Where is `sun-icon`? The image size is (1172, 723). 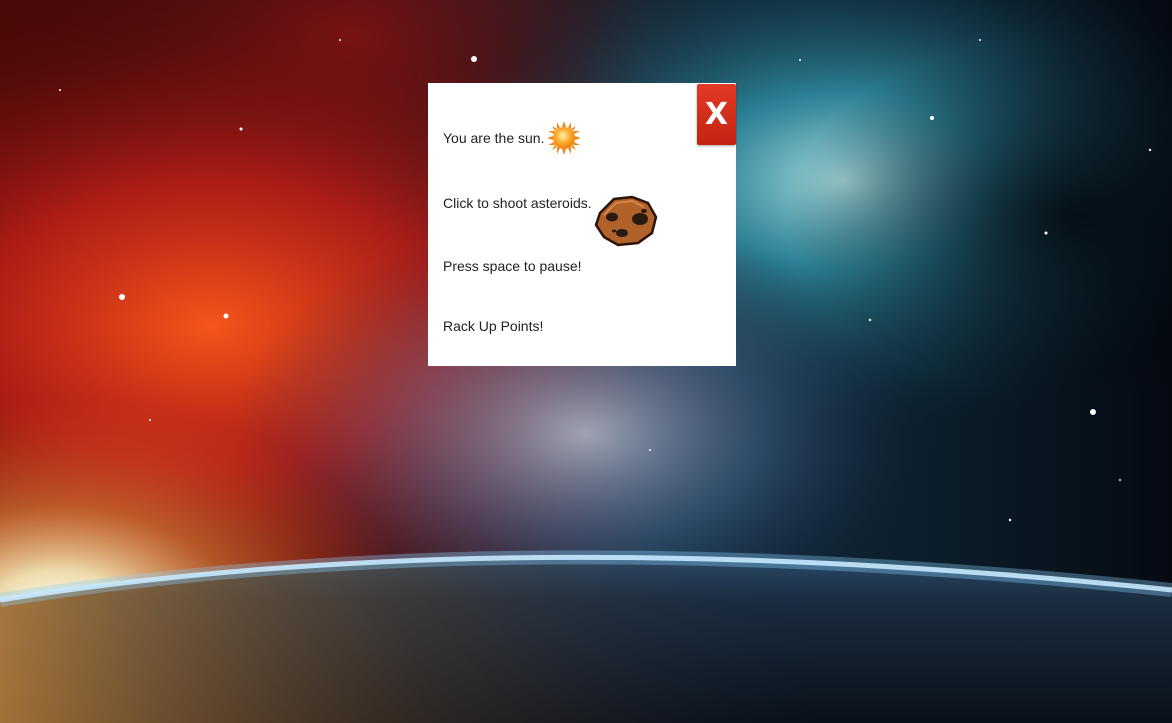 sun-icon is located at coordinates (564, 138).